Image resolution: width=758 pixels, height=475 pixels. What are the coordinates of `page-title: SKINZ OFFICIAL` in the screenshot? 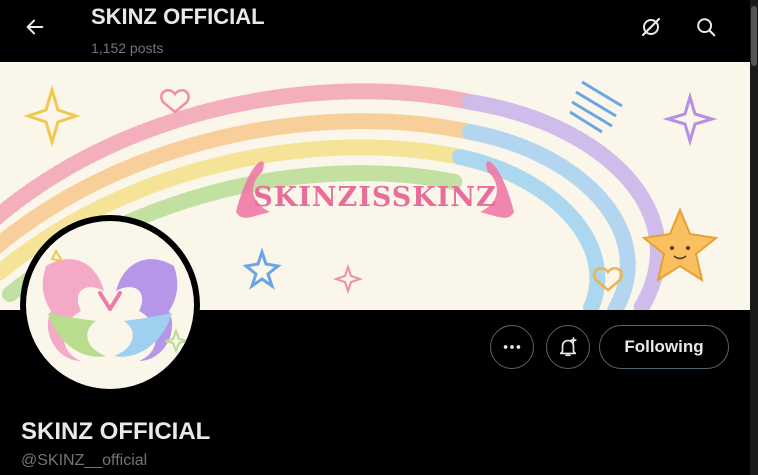 It's located at (178, 16).